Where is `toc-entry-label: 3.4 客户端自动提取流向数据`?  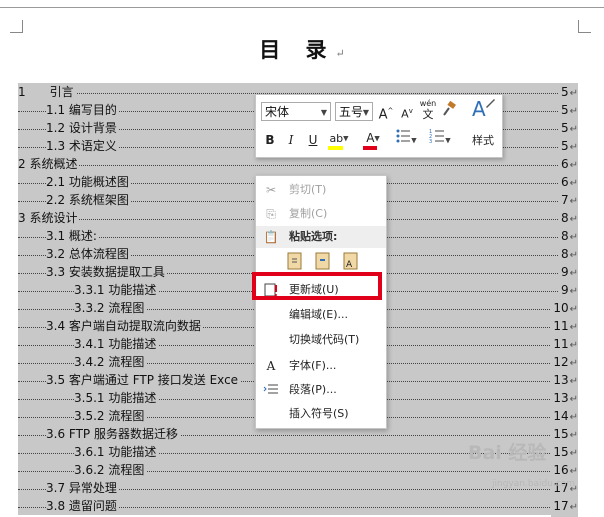 toc-entry-label: 3.4 客户端自动提取流向数据 is located at coordinates (124, 326).